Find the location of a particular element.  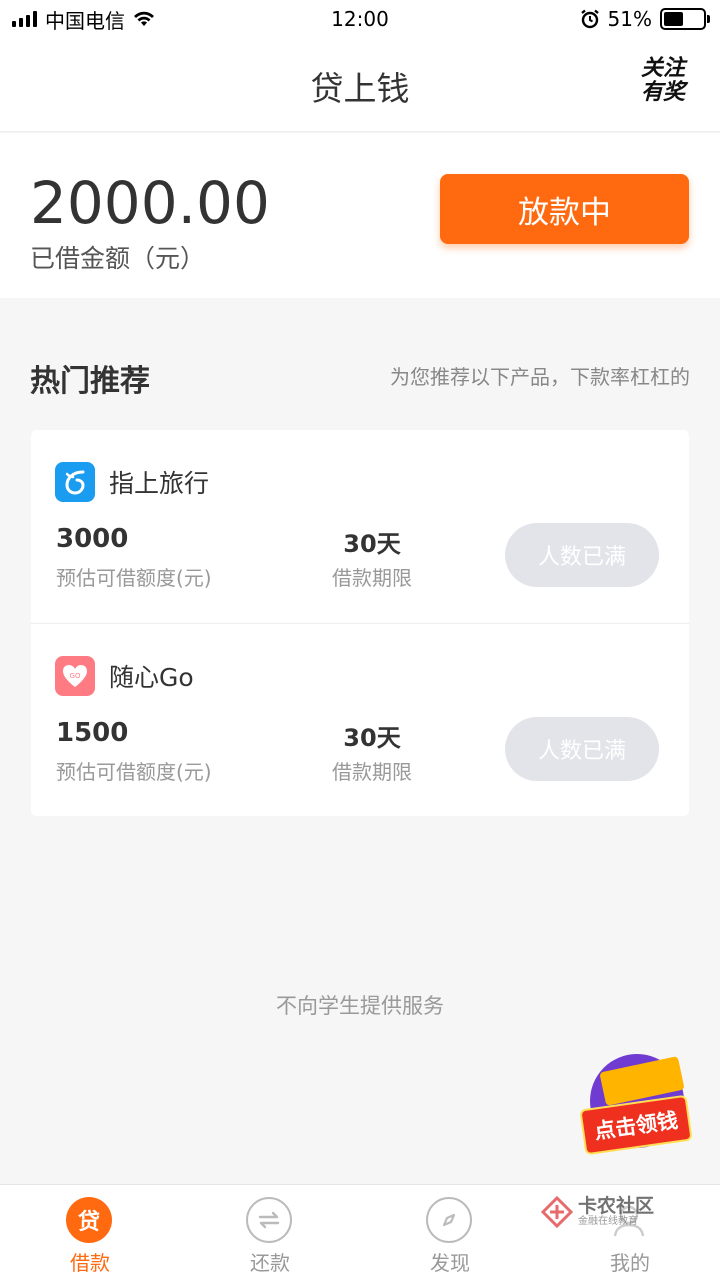

tab-label: 借款 is located at coordinates (90, 1263).